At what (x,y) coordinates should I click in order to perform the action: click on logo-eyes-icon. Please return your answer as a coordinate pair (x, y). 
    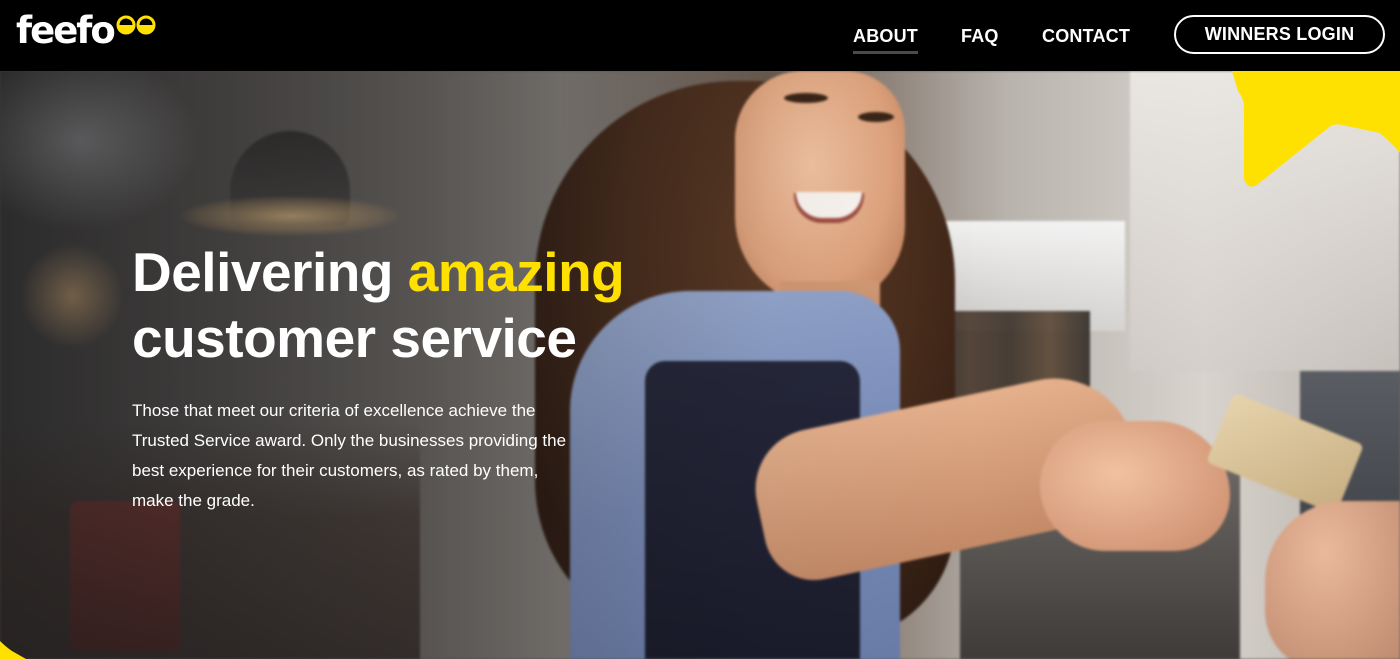
    Looking at the image, I should click on (136, 25).